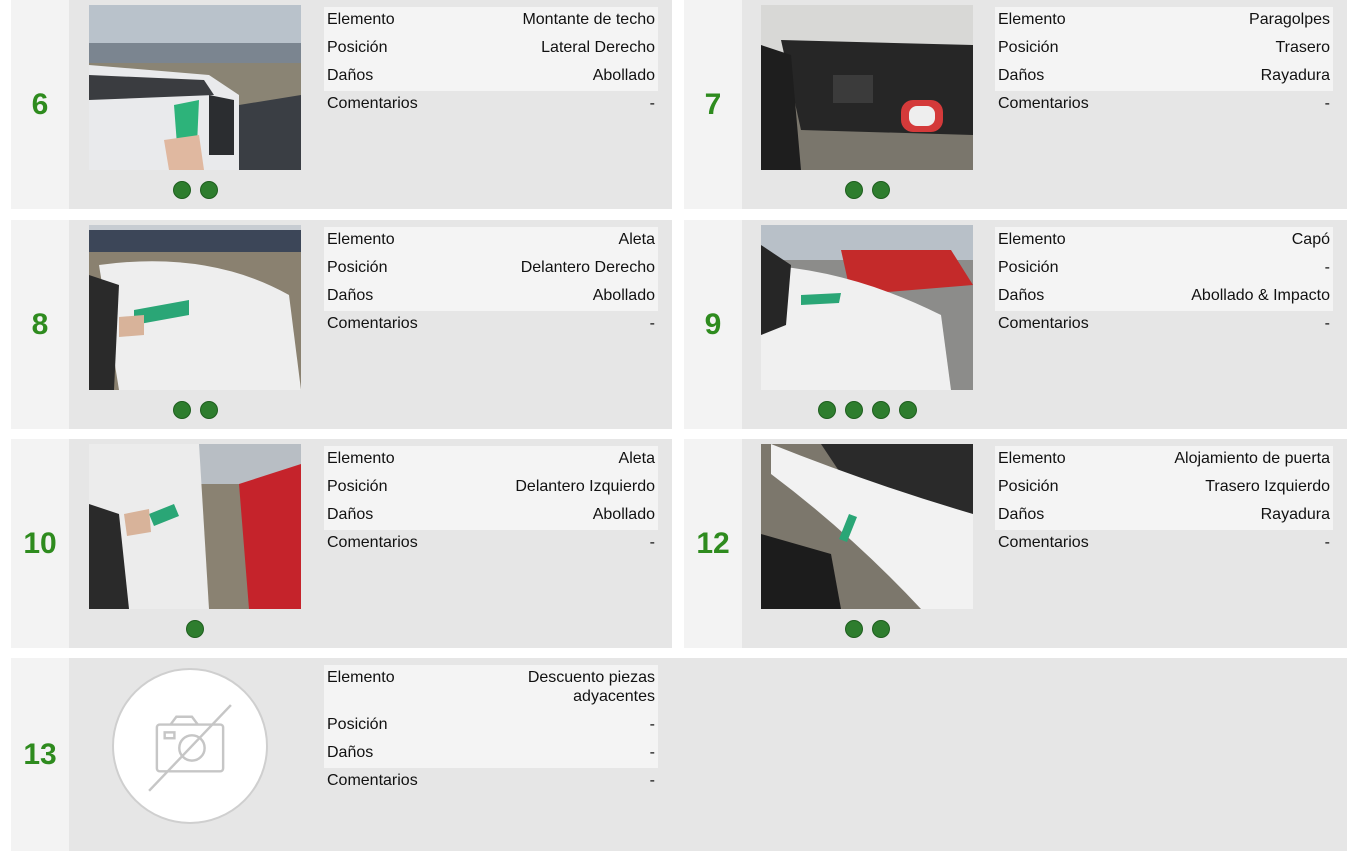 This screenshot has width=1347, height=851. I want to click on damage-number: 13, so click(40, 754).